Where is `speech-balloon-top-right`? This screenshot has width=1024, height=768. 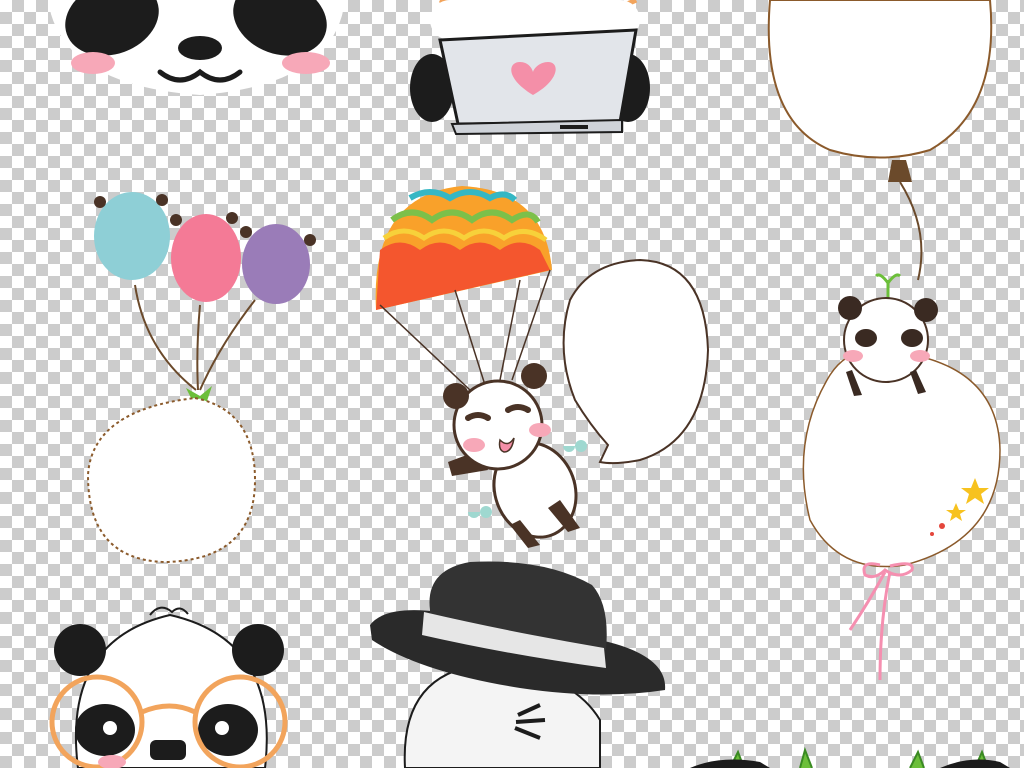
speech-balloon-top-right is located at coordinates (880, 140).